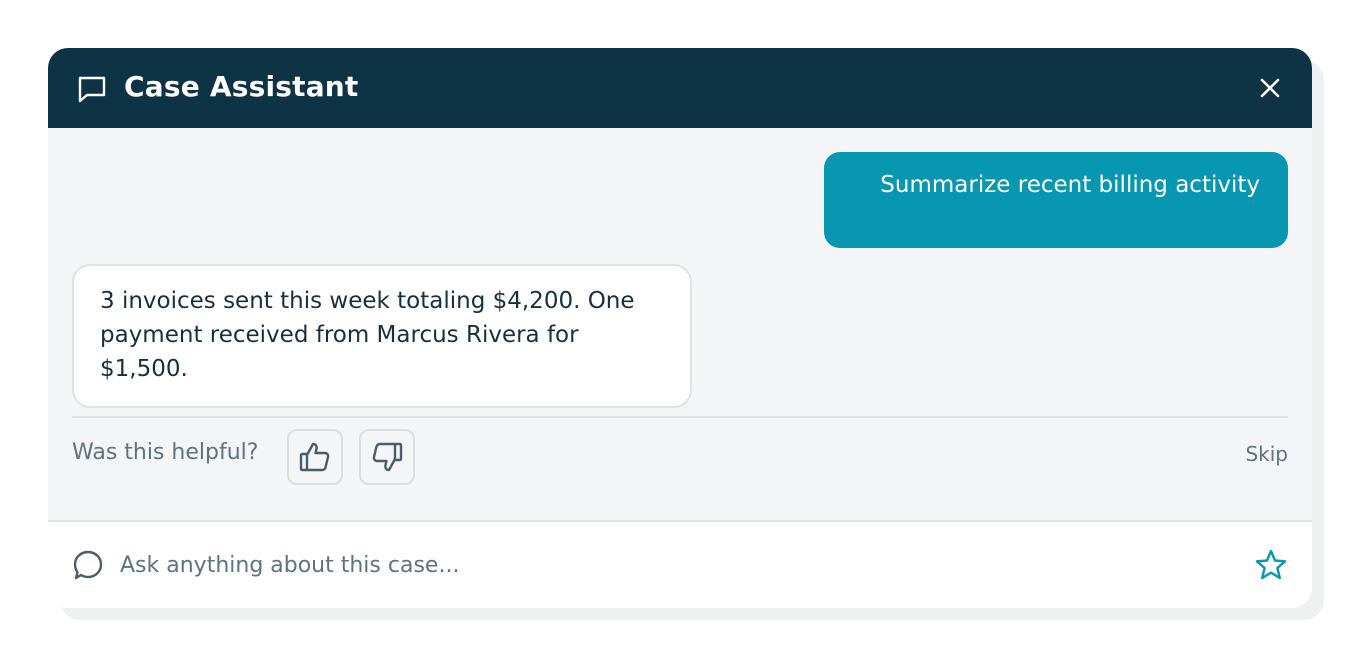  I want to click on thumbs-down-icon, so click(387, 457).